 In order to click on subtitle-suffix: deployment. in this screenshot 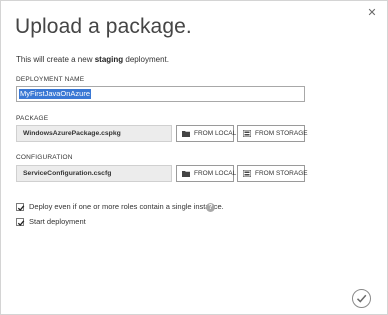, I will do `click(146, 59)`.